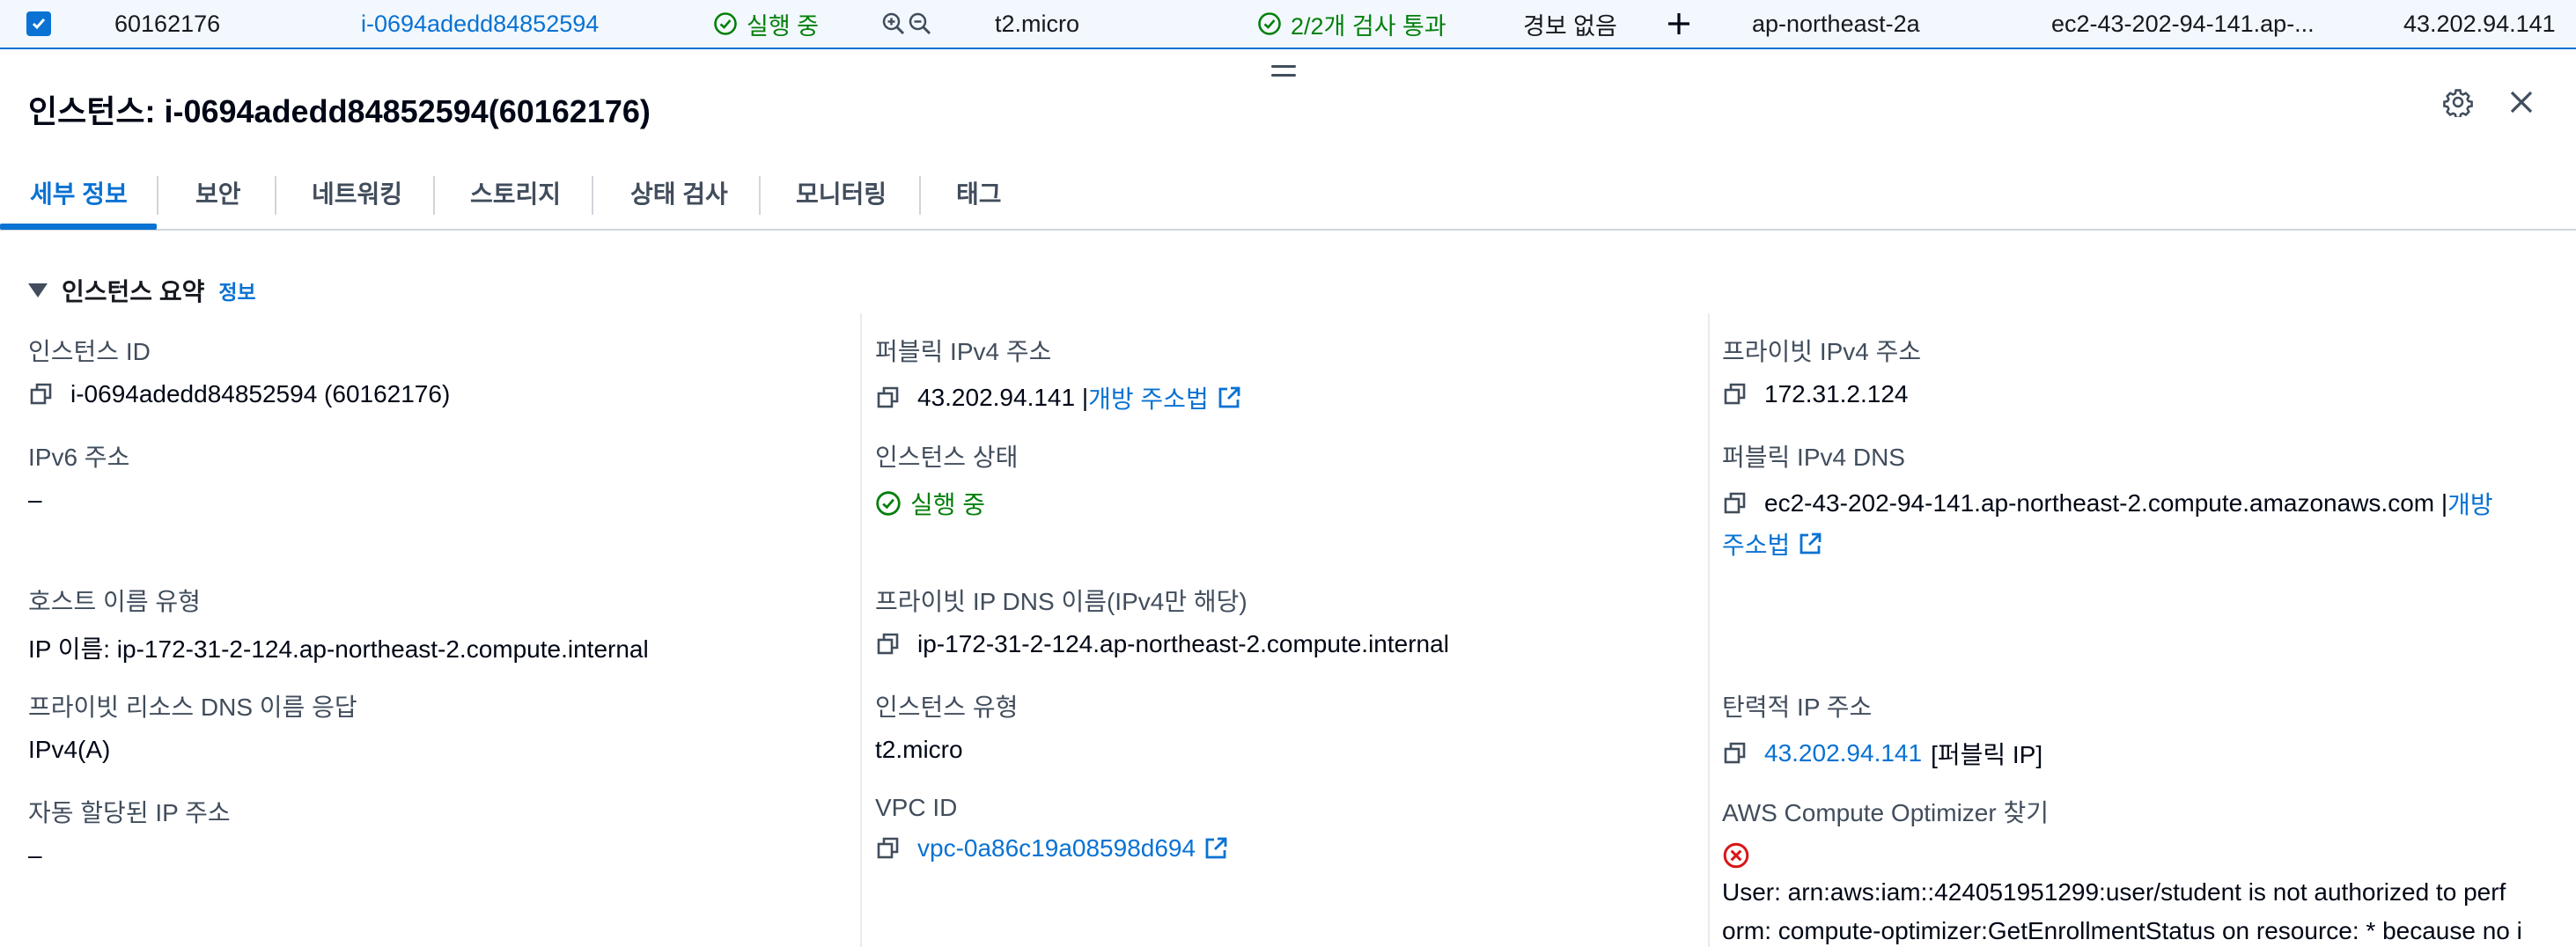 This screenshot has height=947, width=2576. I want to click on field-label: 탄력적 IP 주소, so click(1798, 707).